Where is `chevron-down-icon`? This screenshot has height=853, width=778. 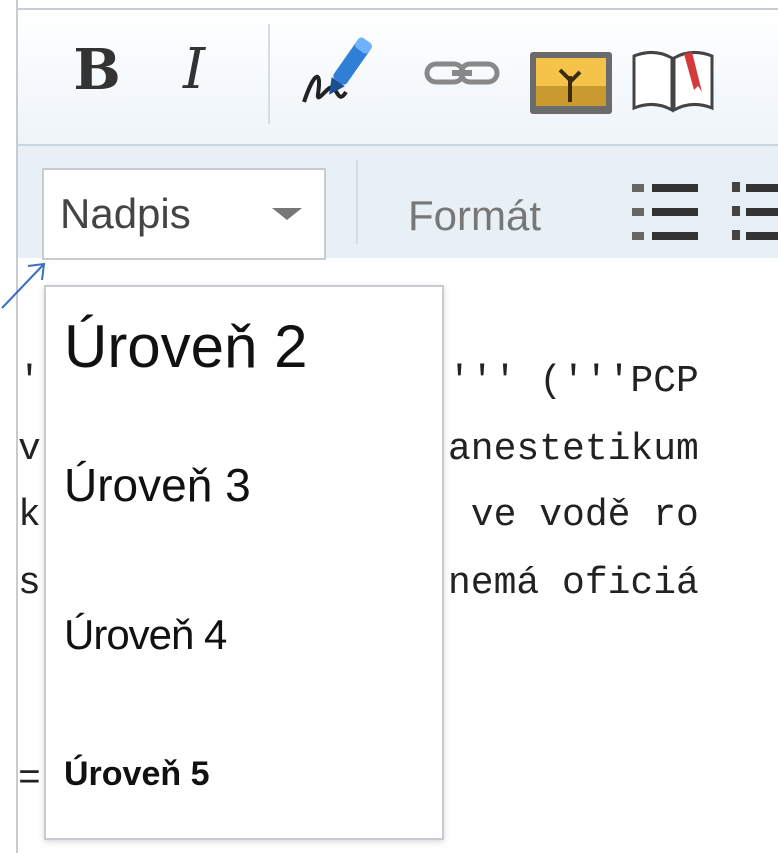 chevron-down-icon is located at coordinates (287, 214).